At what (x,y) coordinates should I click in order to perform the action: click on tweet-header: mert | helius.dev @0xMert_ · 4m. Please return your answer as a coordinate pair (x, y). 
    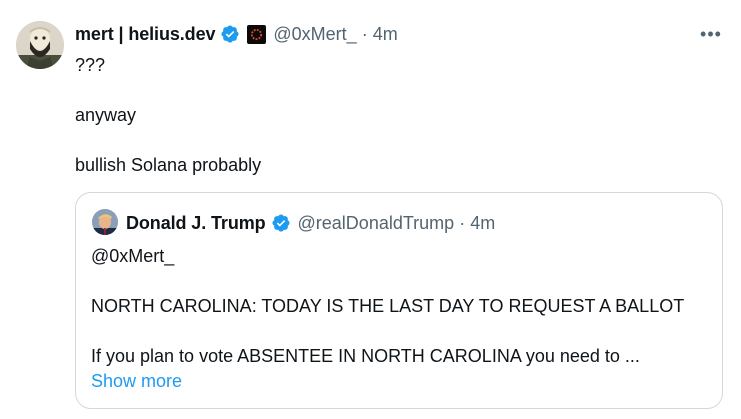
    Looking at the image, I should click on (236, 34).